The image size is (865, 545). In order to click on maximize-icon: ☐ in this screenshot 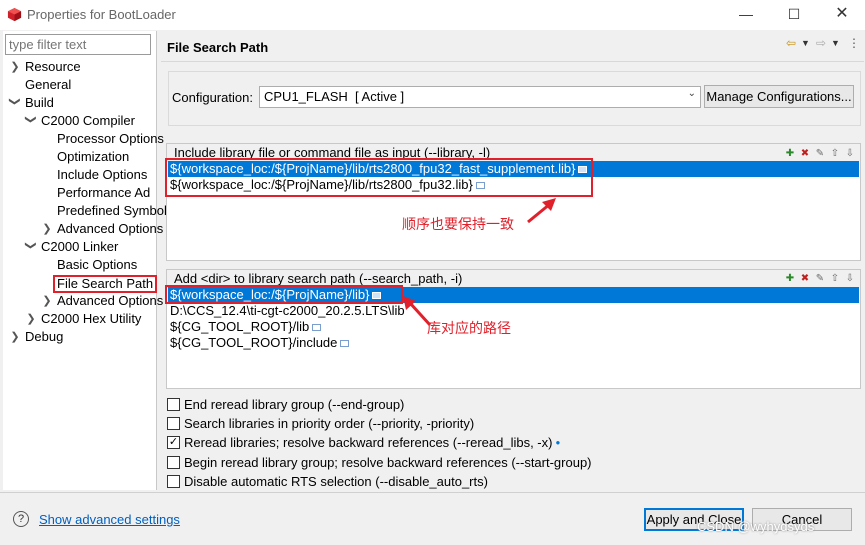, I will do `click(794, 14)`.